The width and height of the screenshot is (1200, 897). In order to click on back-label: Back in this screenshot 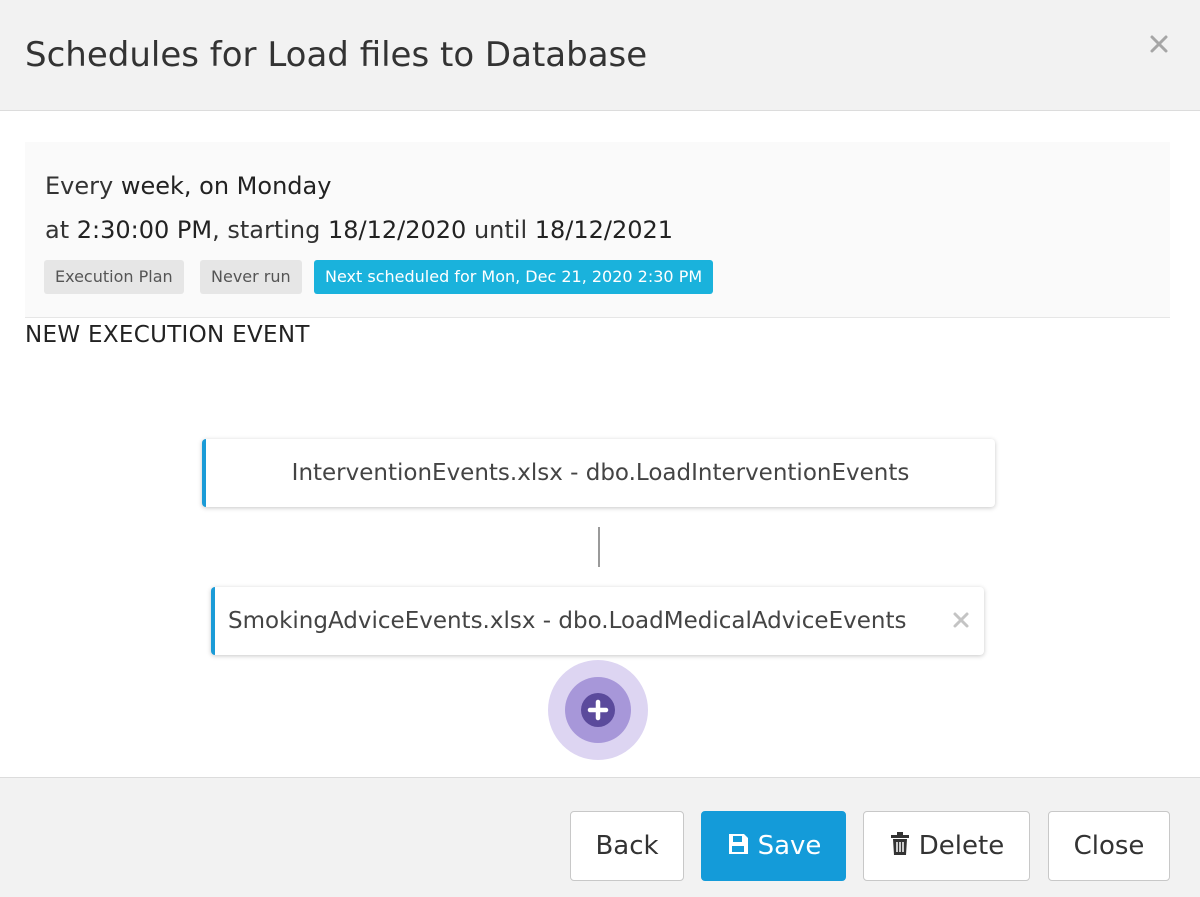, I will do `click(627, 846)`.